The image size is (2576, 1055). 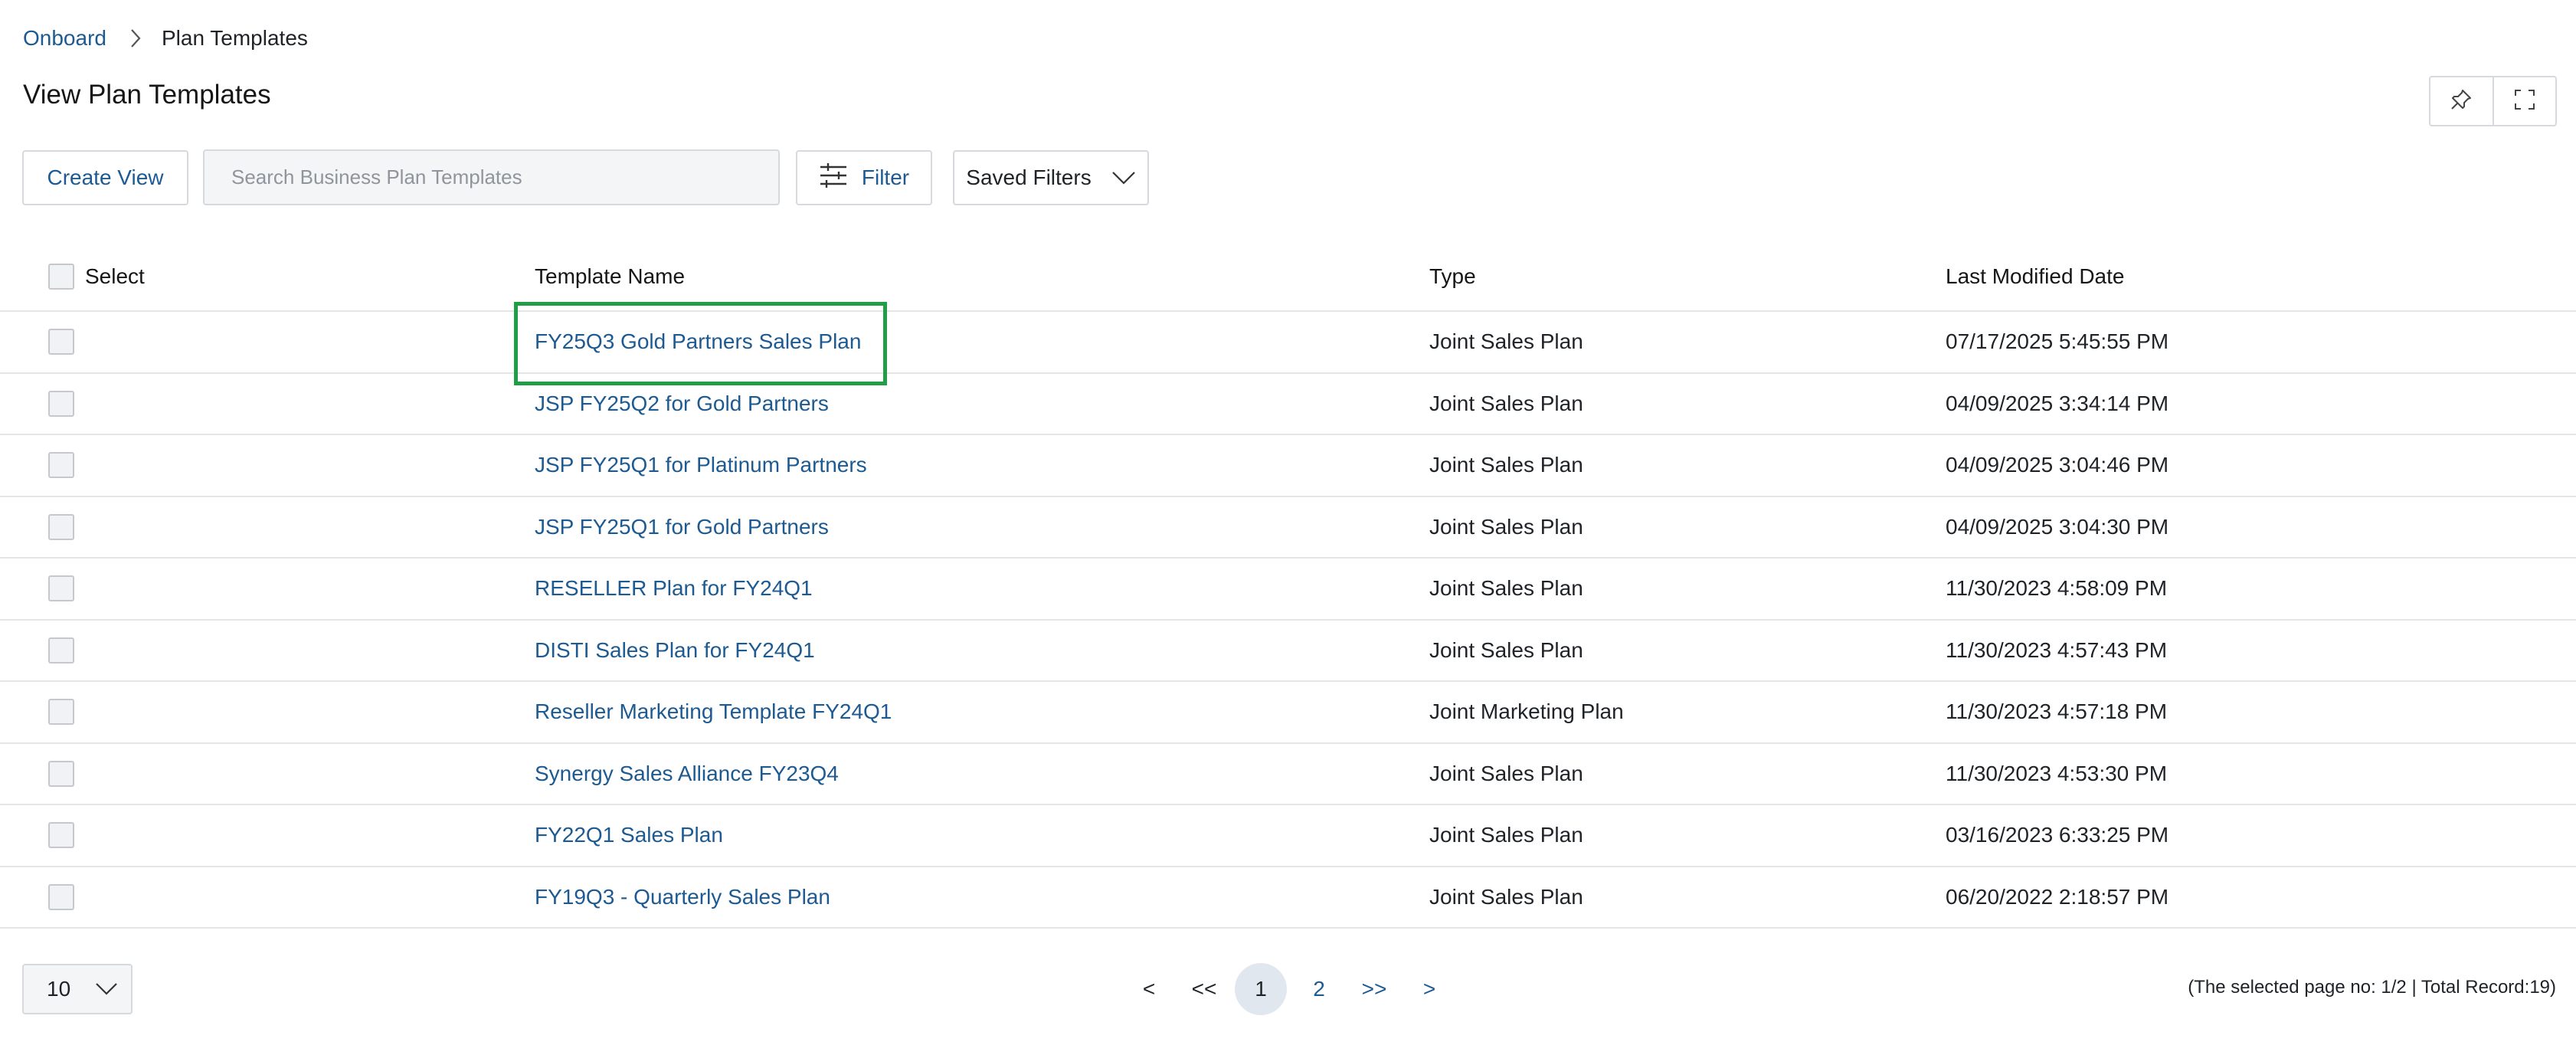 I want to click on template-name-link: FY25Q3 Gold Partners Sales Plan, so click(x=698, y=341).